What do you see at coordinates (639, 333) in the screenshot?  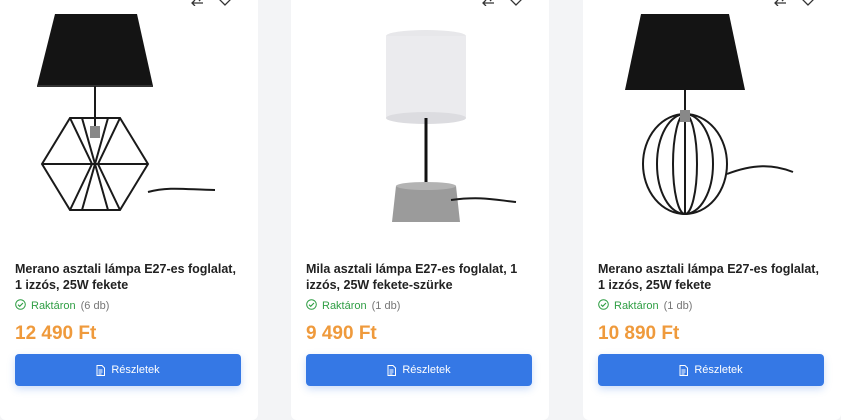 I see `product-price: 10 890 Ft` at bounding box center [639, 333].